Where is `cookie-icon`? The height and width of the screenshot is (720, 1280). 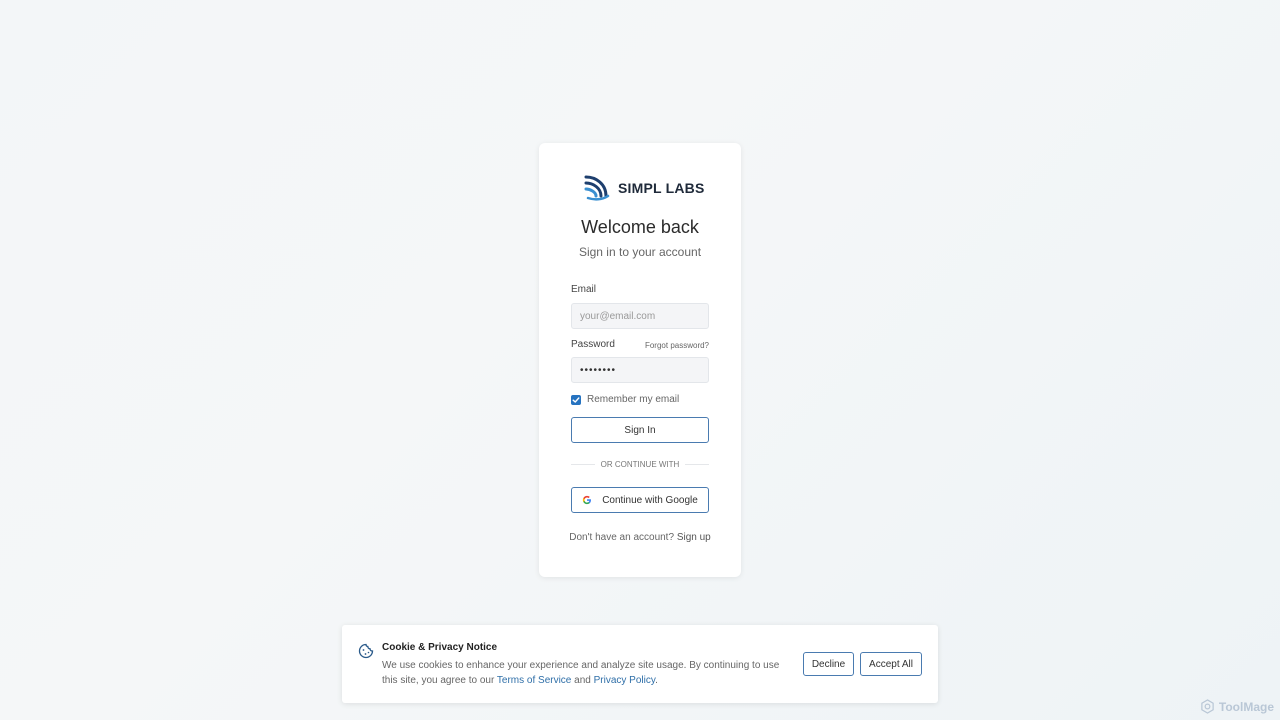 cookie-icon is located at coordinates (366, 651).